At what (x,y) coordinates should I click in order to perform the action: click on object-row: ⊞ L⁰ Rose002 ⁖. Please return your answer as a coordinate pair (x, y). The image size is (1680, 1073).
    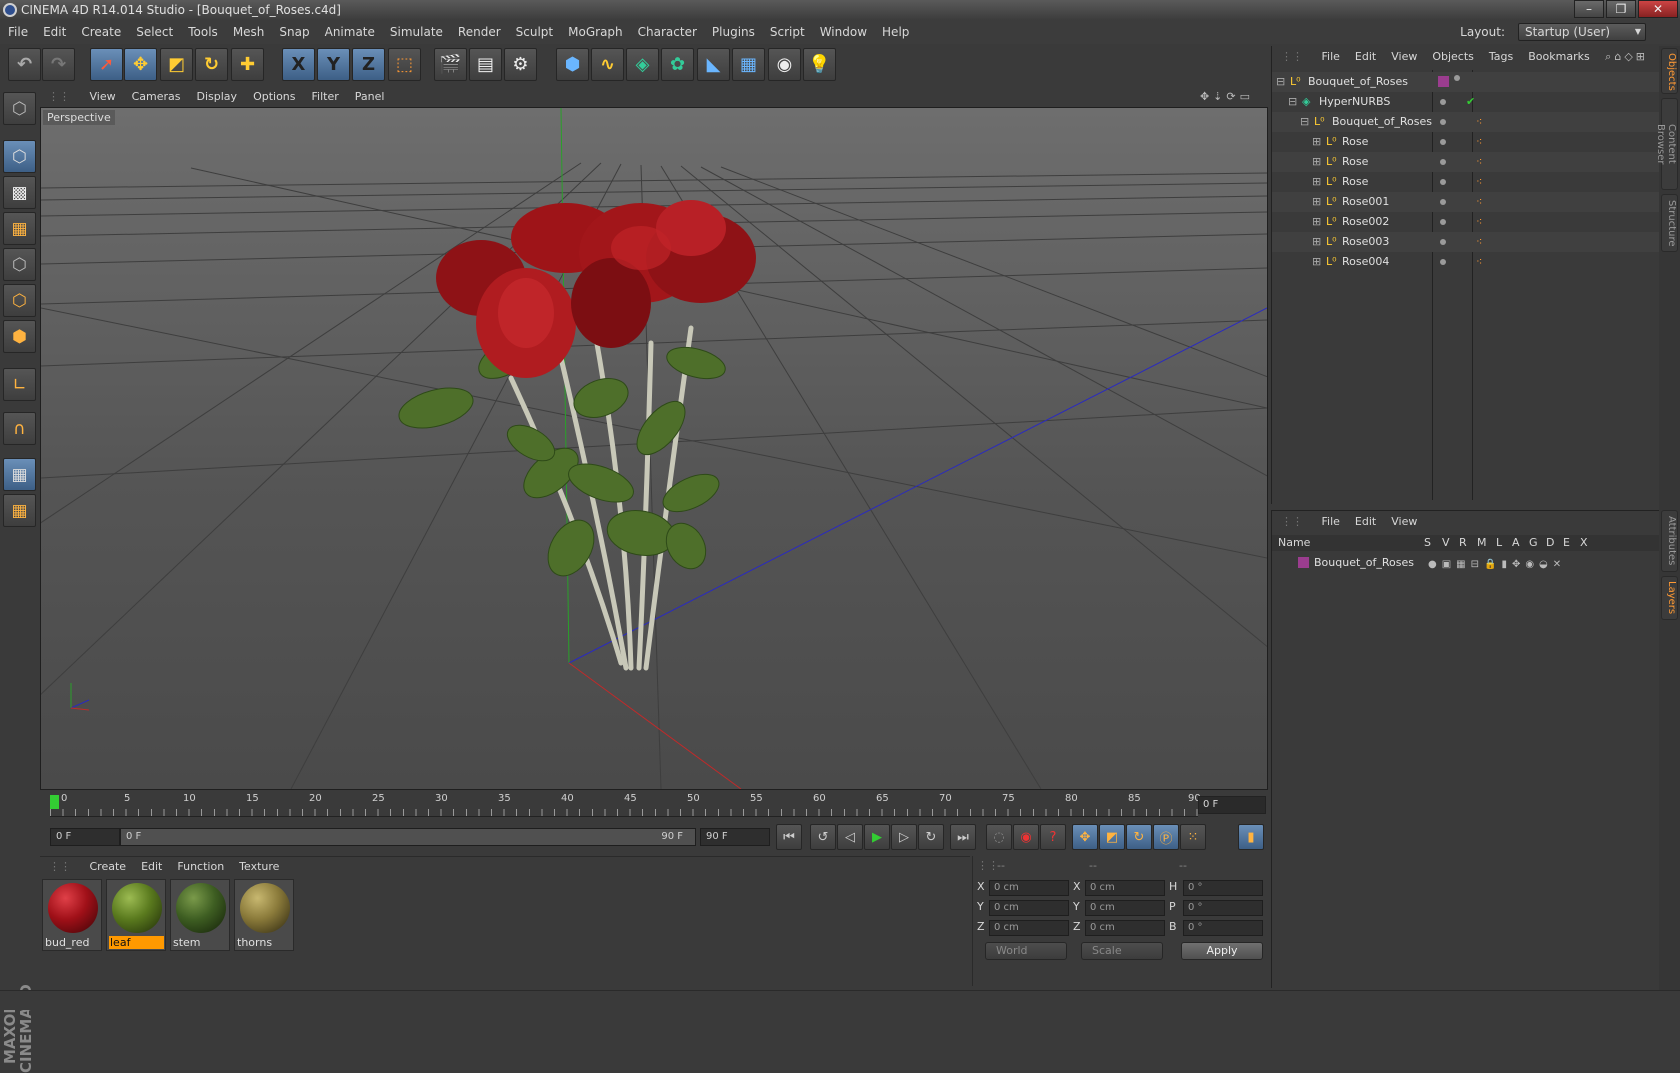
    Looking at the image, I should click on (1466, 222).